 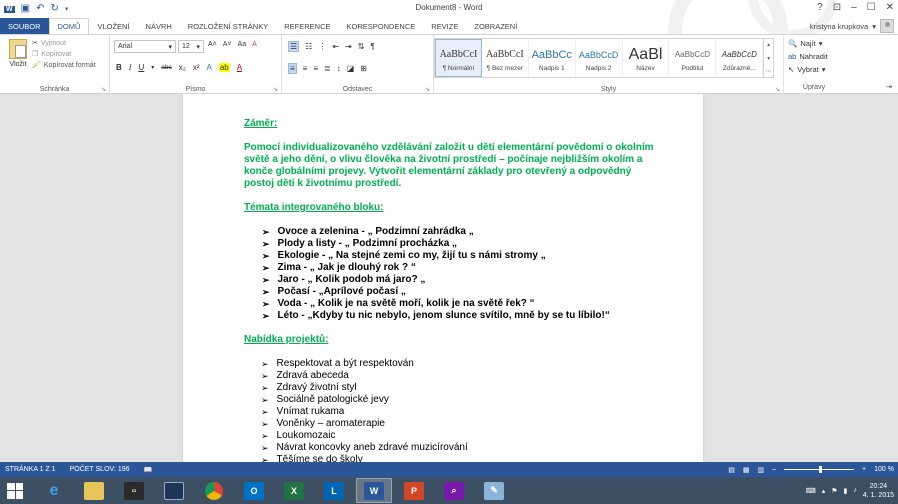 What do you see at coordinates (878, 491) in the screenshot?
I see `clock: 20:24 4. 1. 2015` at bounding box center [878, 491].